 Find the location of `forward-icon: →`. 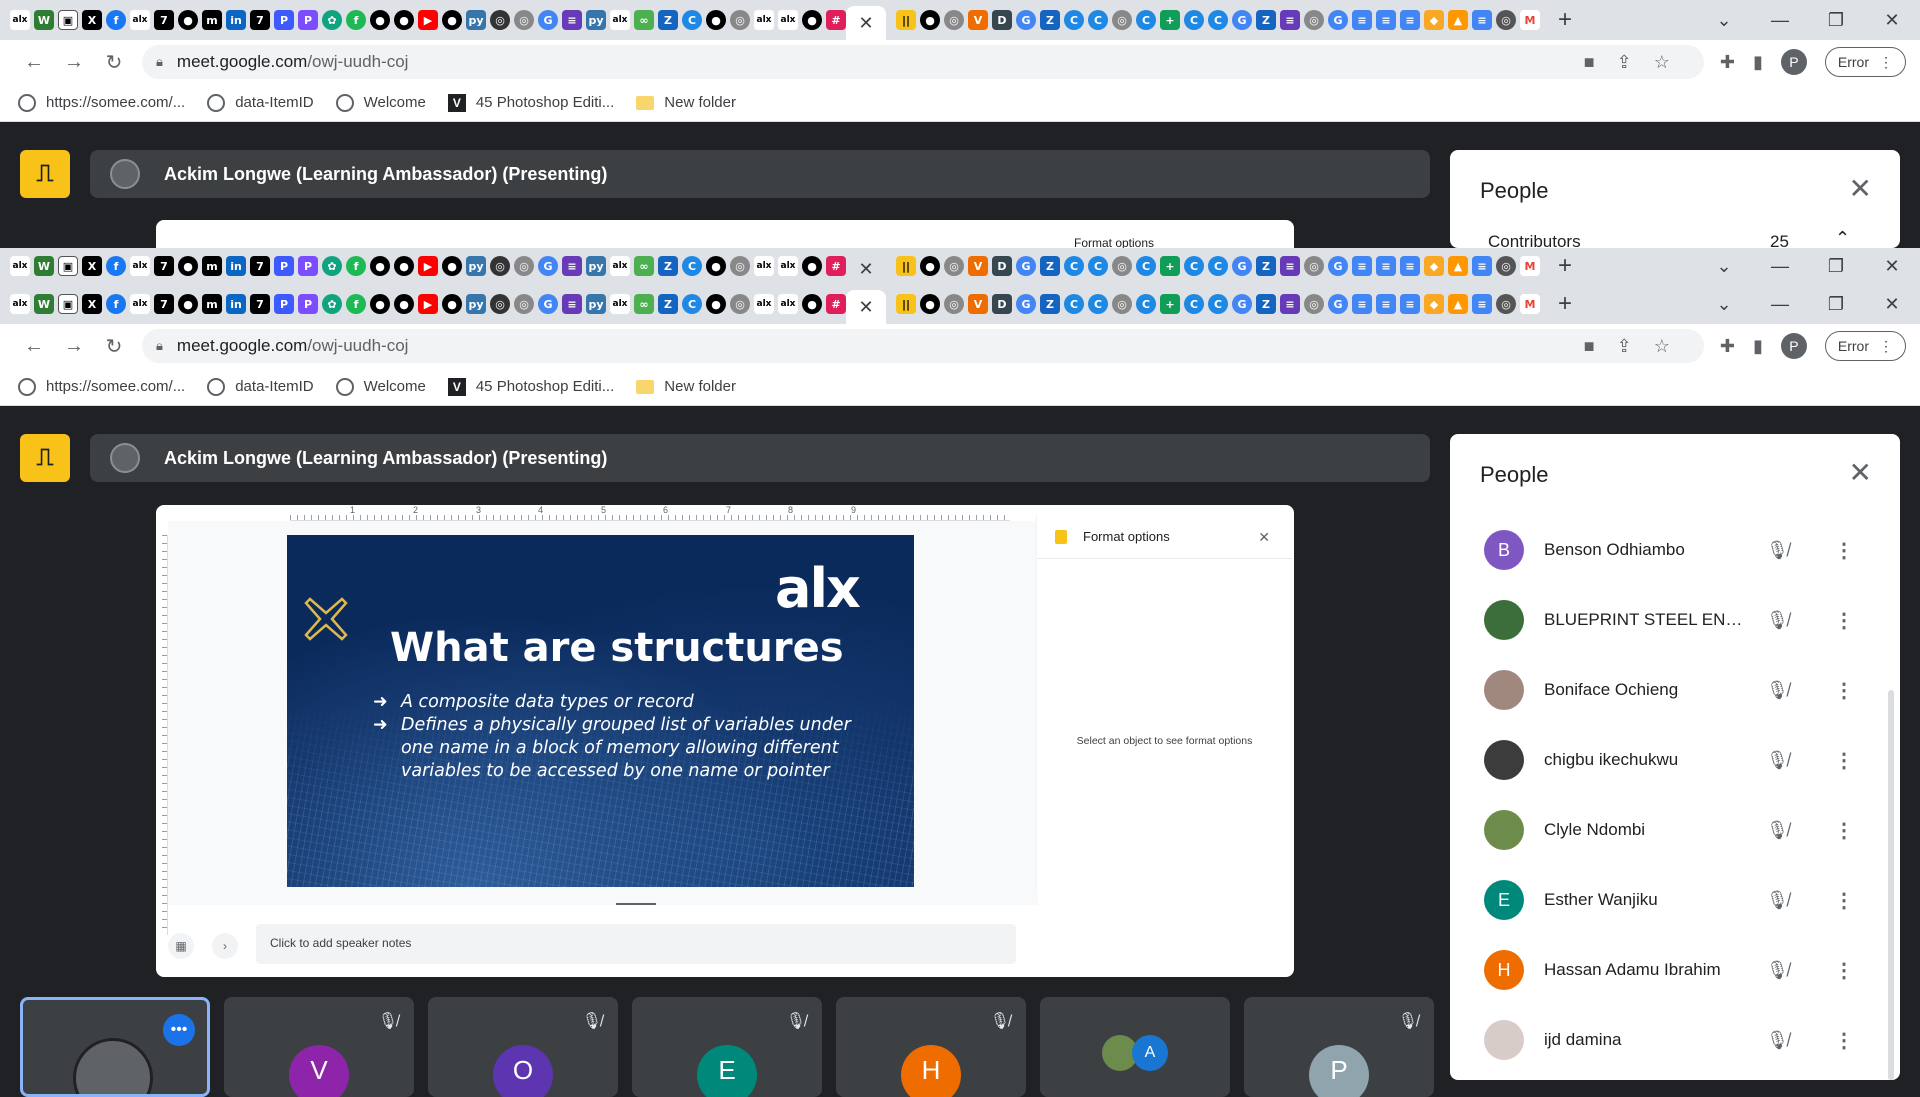

forward-icon: → is located at coordinates (74, 62).